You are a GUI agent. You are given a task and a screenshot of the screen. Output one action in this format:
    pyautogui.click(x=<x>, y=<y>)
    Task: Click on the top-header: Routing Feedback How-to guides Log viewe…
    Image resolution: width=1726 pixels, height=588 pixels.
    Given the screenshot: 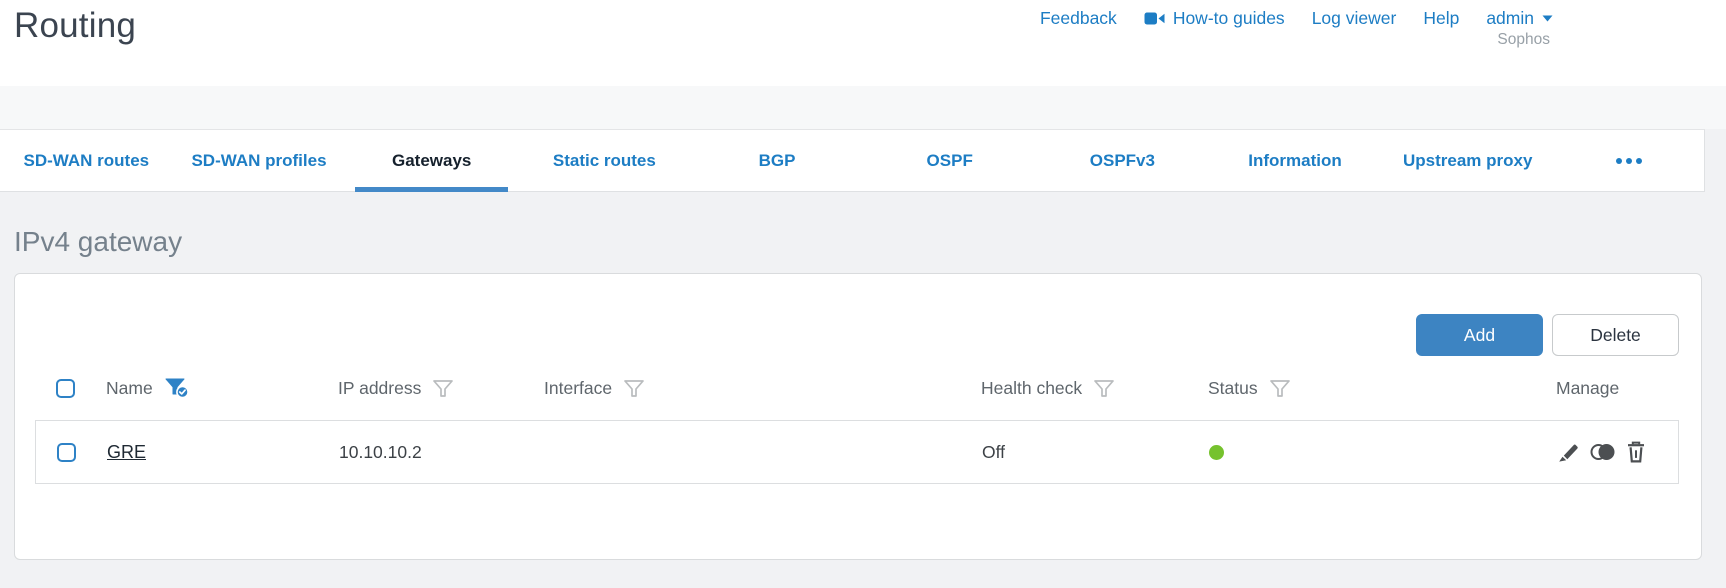 What is the action you would take?
    pyautogui.click(x=863, y=43)
    